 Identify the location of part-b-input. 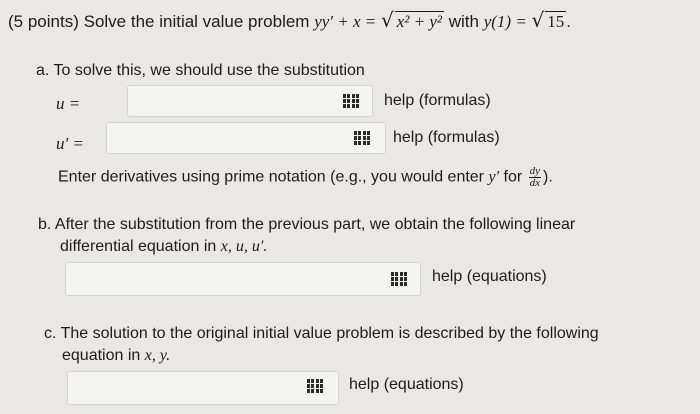
(243, 279).